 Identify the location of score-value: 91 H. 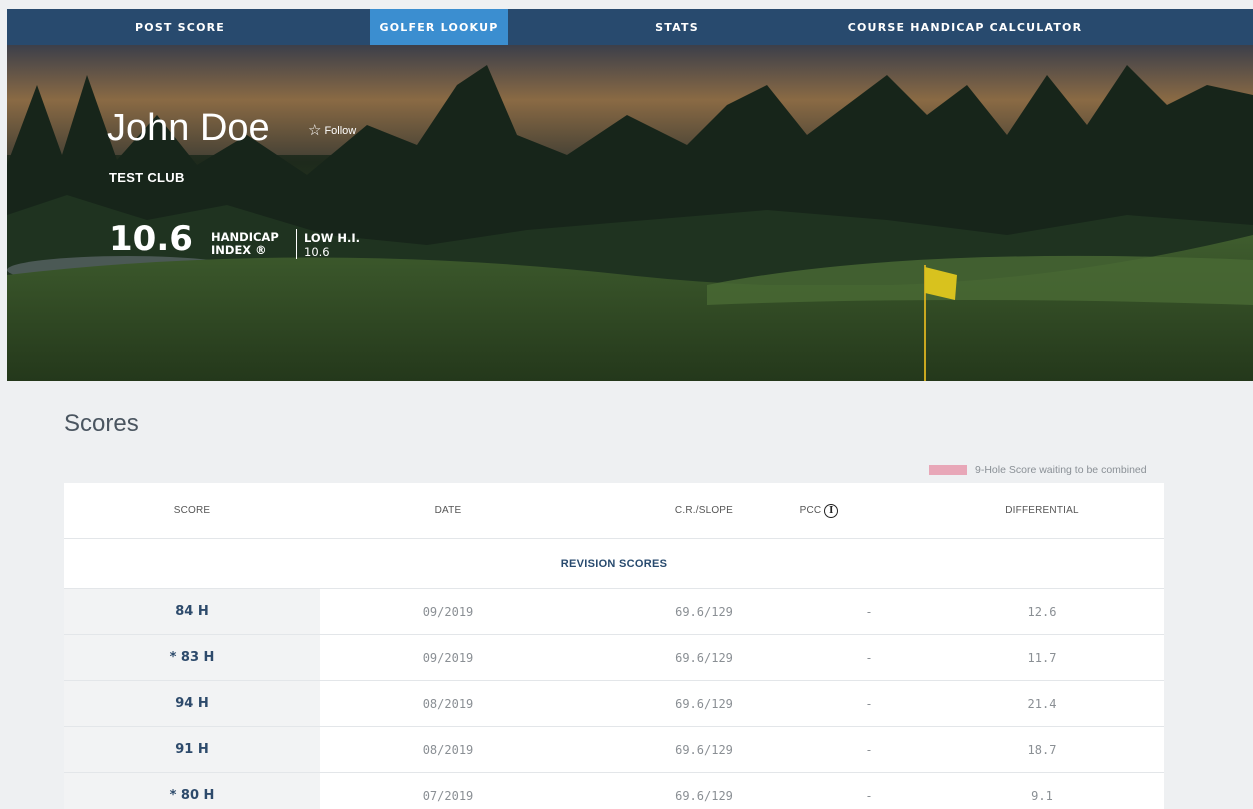
(192, 749).